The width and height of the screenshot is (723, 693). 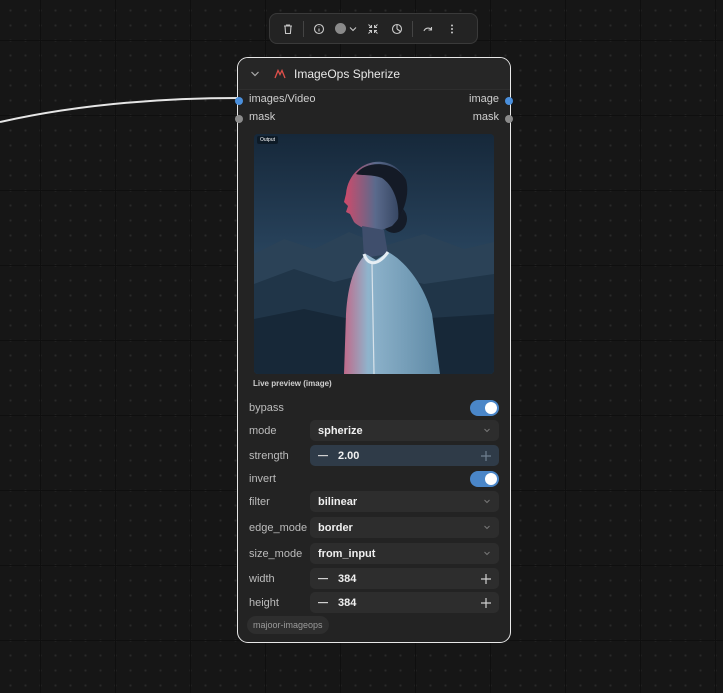 What do you see at coordinates (374, 119) in the screenshot?
I see `slot-row-mask: mask mask` at bounding box center [374, 119].